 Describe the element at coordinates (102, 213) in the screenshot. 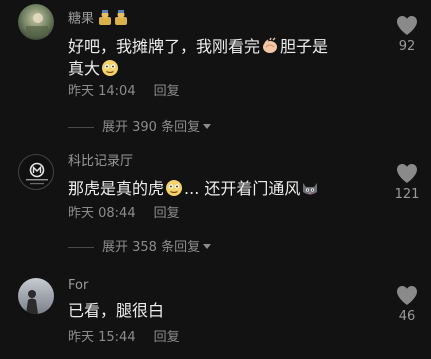

I see `comment-time: 昨天 08:44` at that location.